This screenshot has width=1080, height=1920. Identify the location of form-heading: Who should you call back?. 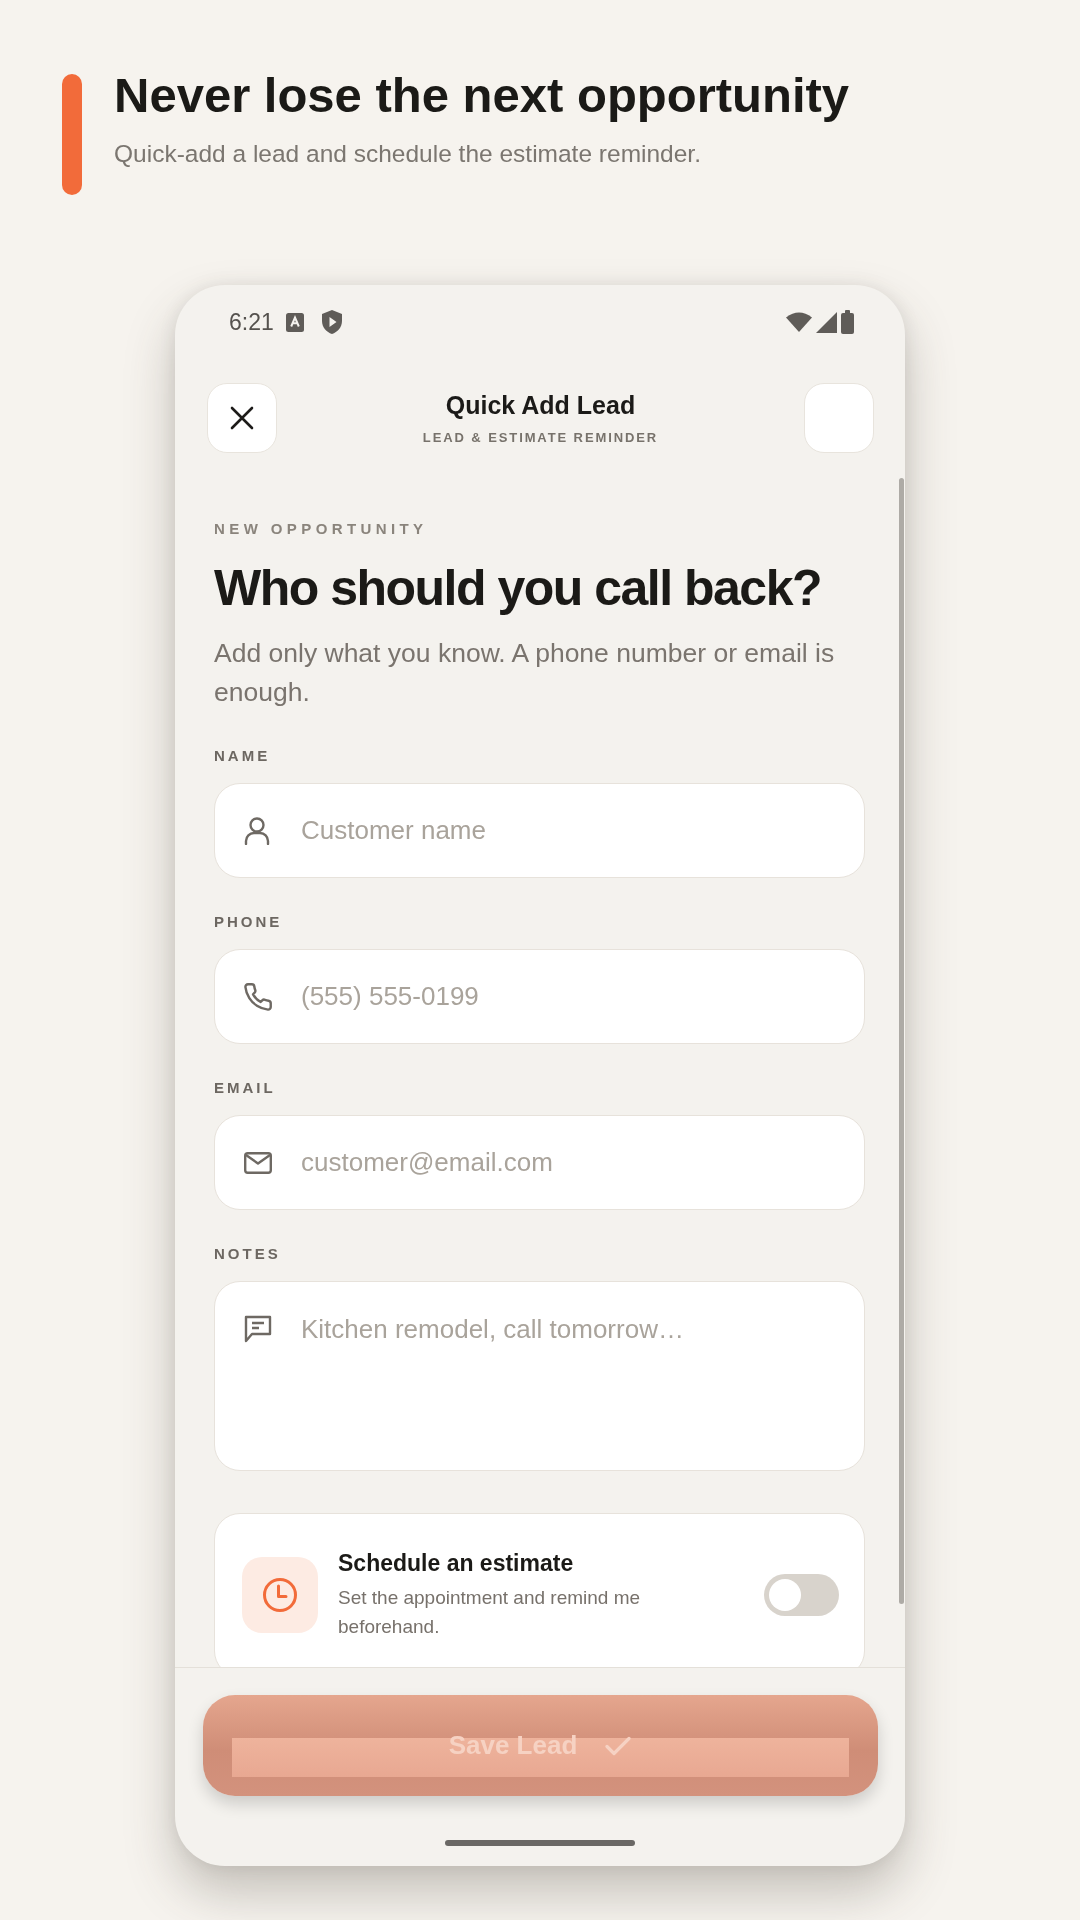
(518, 588).